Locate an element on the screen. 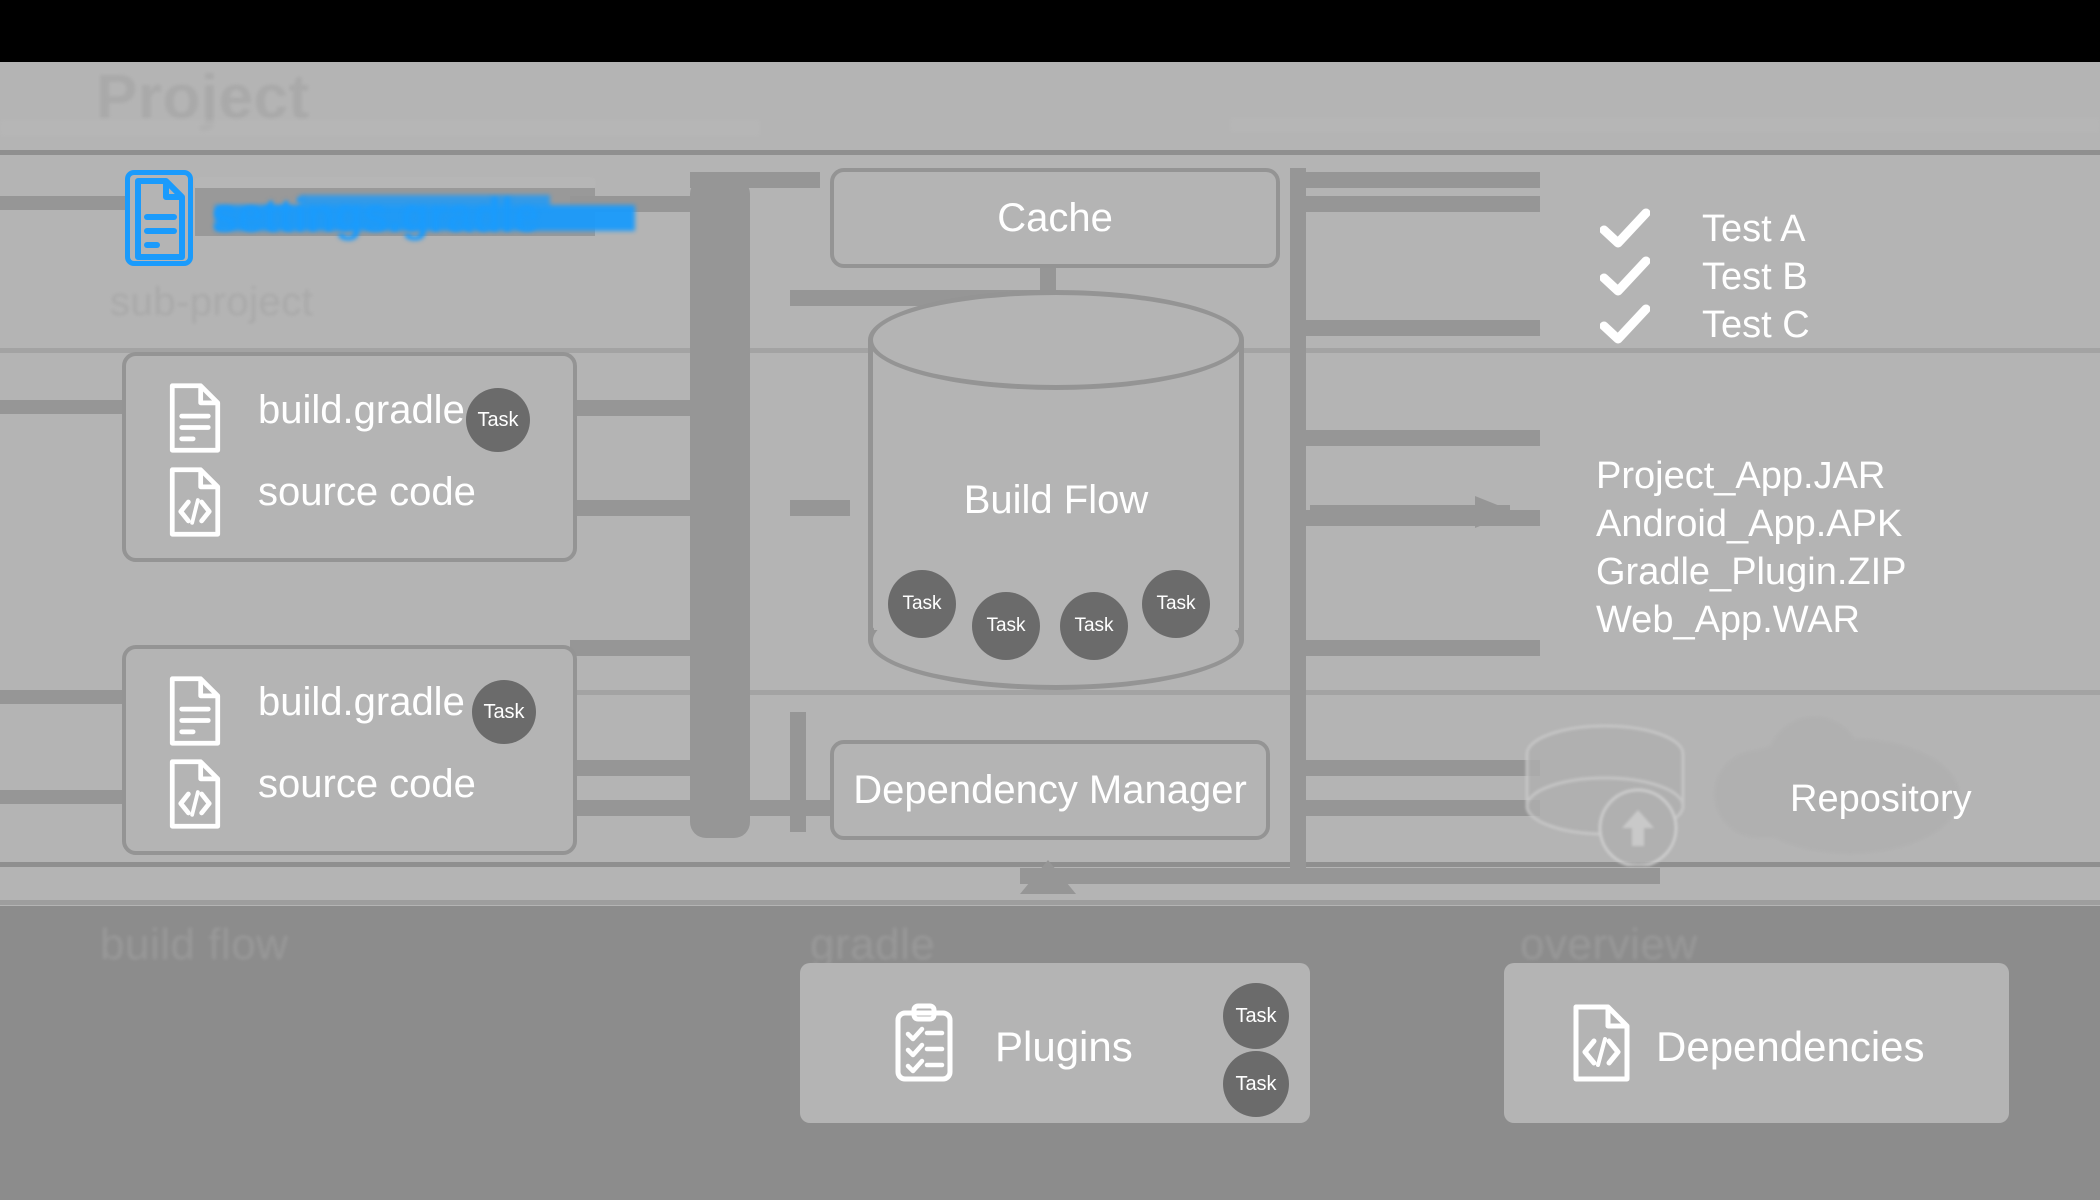 This screenshot has height=1200, width=2100. settings-gradle-highlight-box is located at coordinates (159, 218).